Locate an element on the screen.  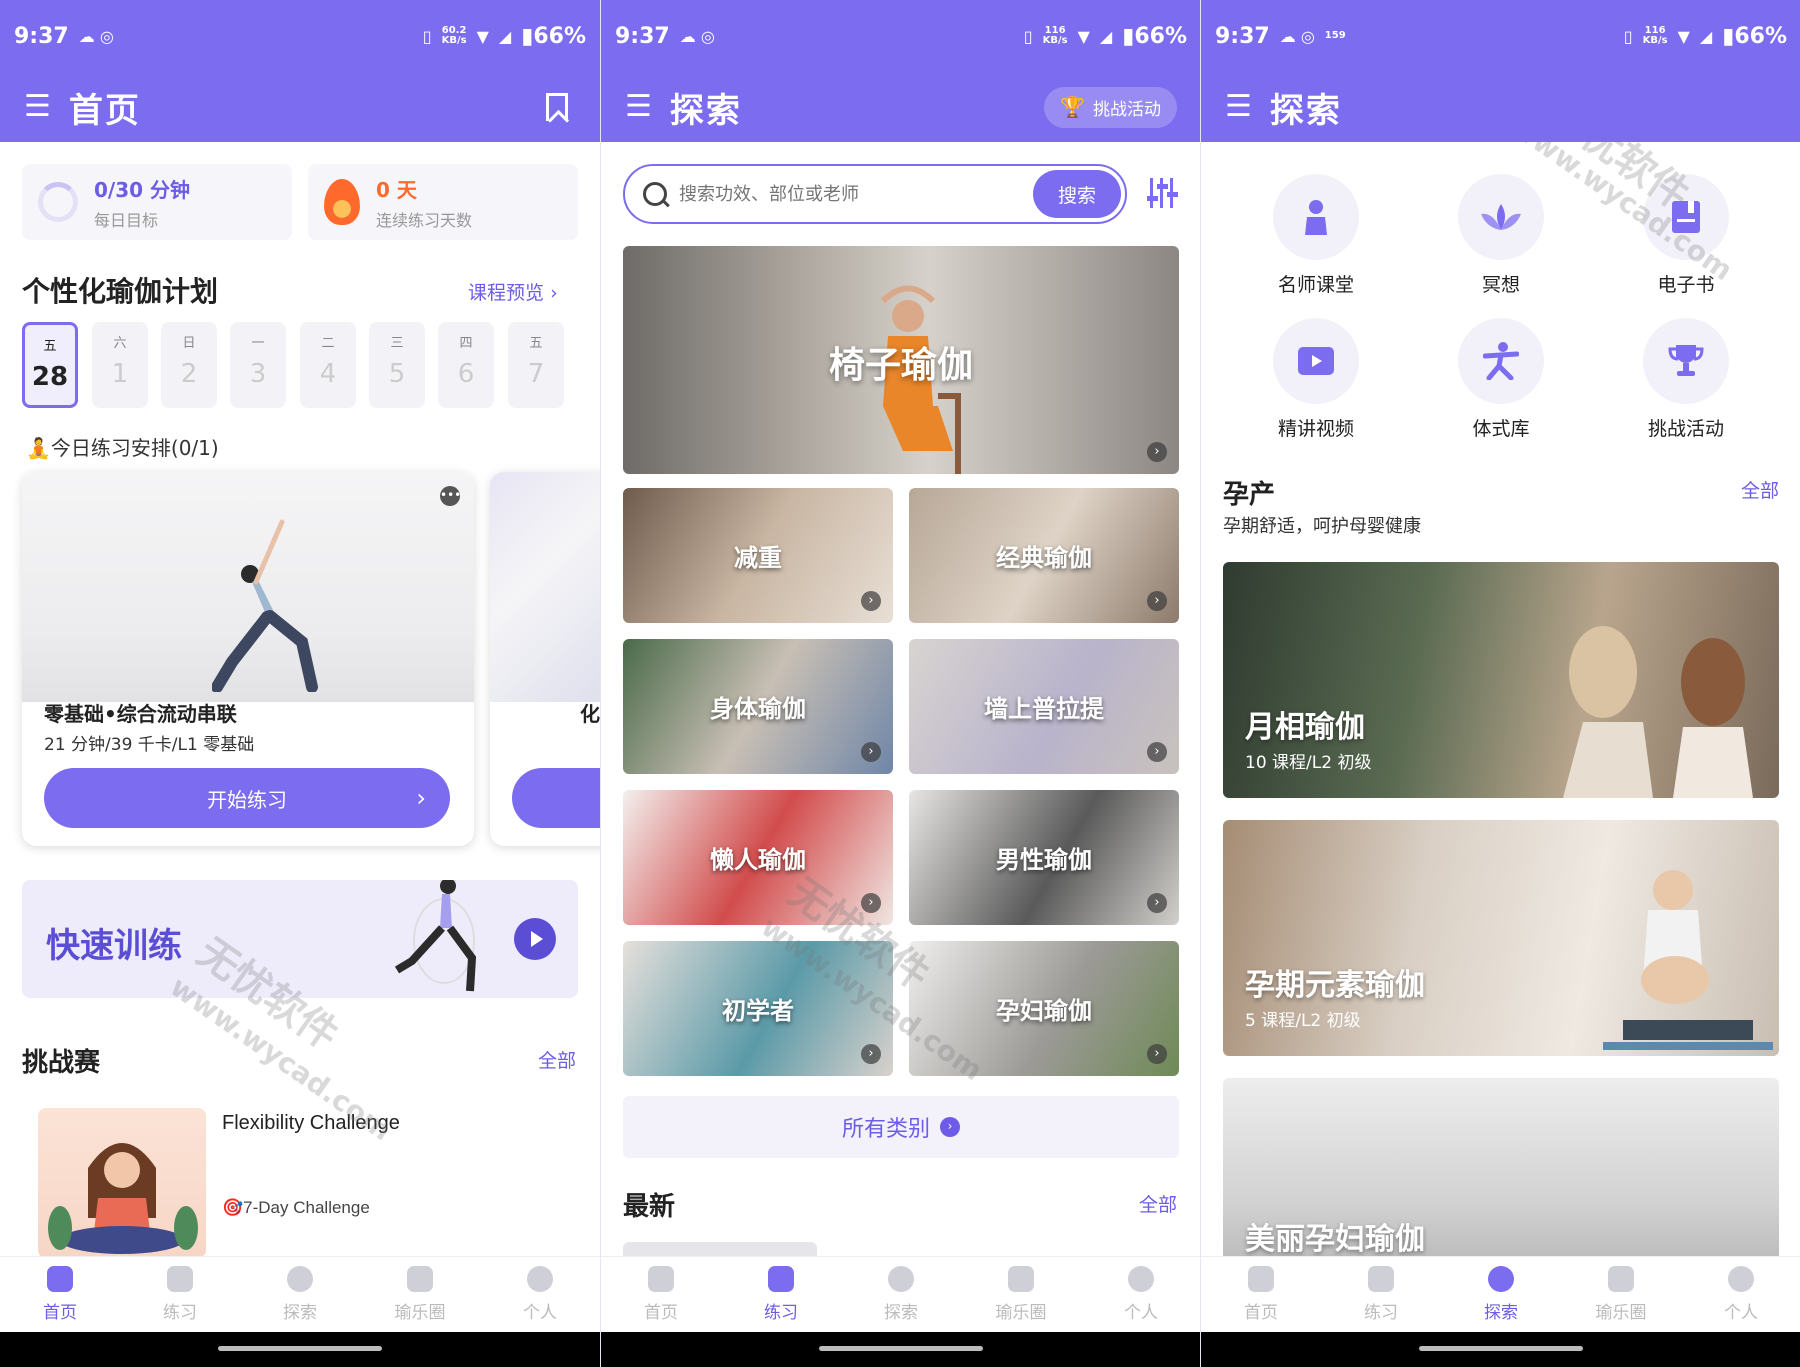
net-speed: 60.2 KB/s is located at coordinates (454, 35).